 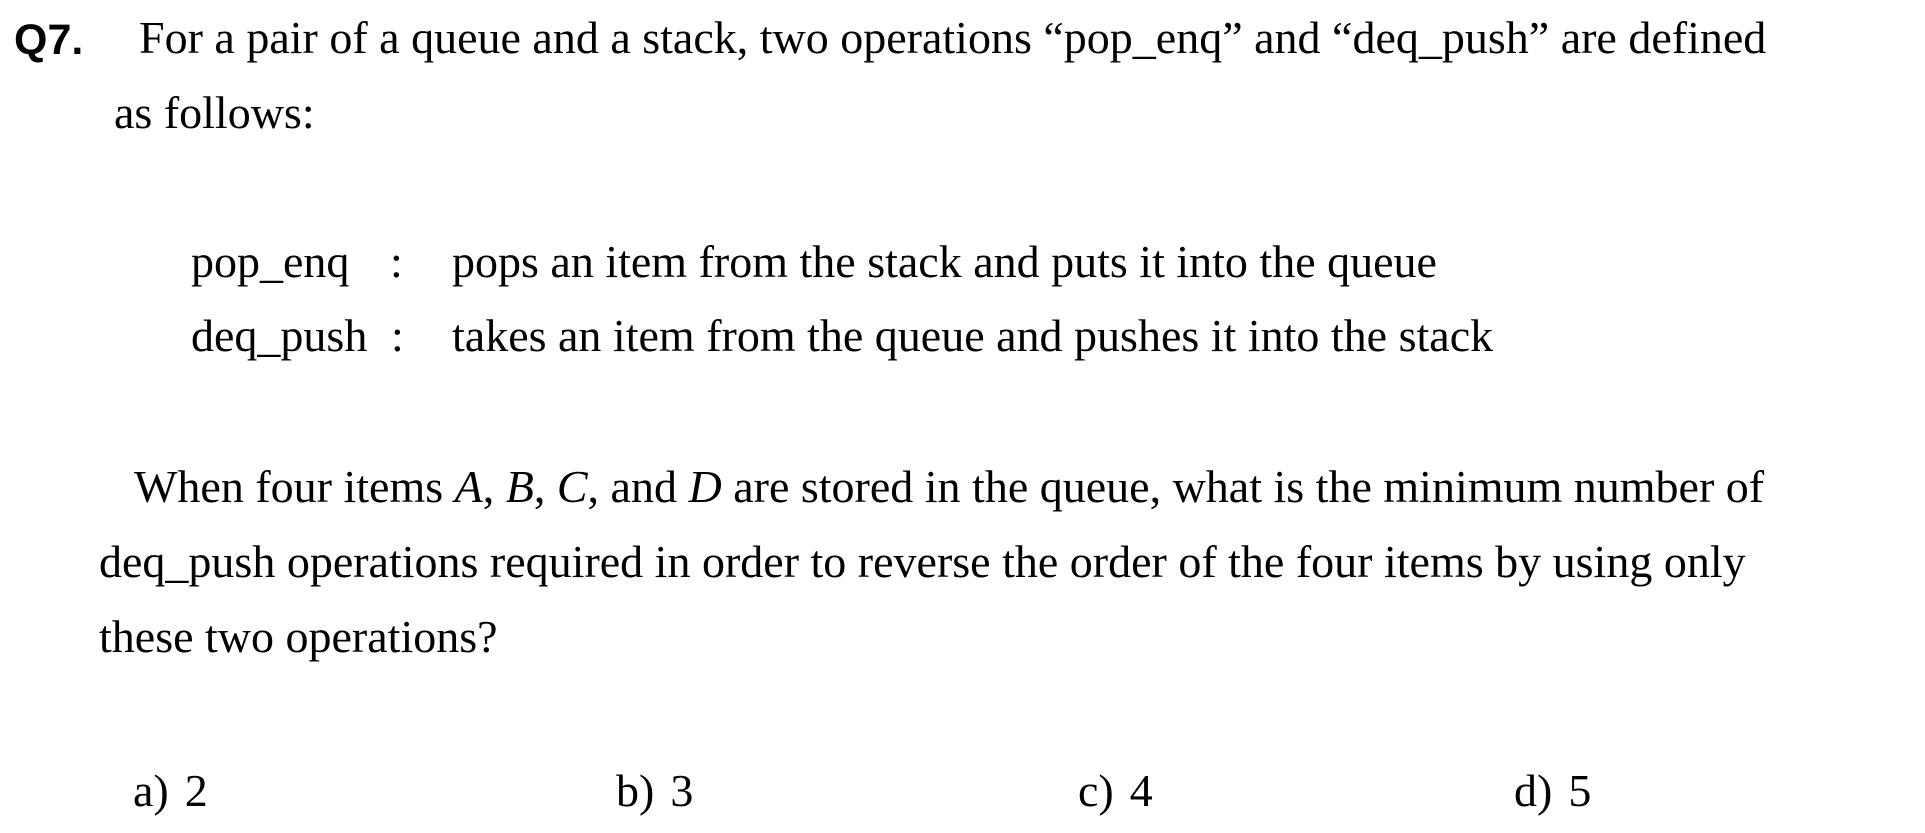 I want to click on item-c: C, so click(x=572, y=486).